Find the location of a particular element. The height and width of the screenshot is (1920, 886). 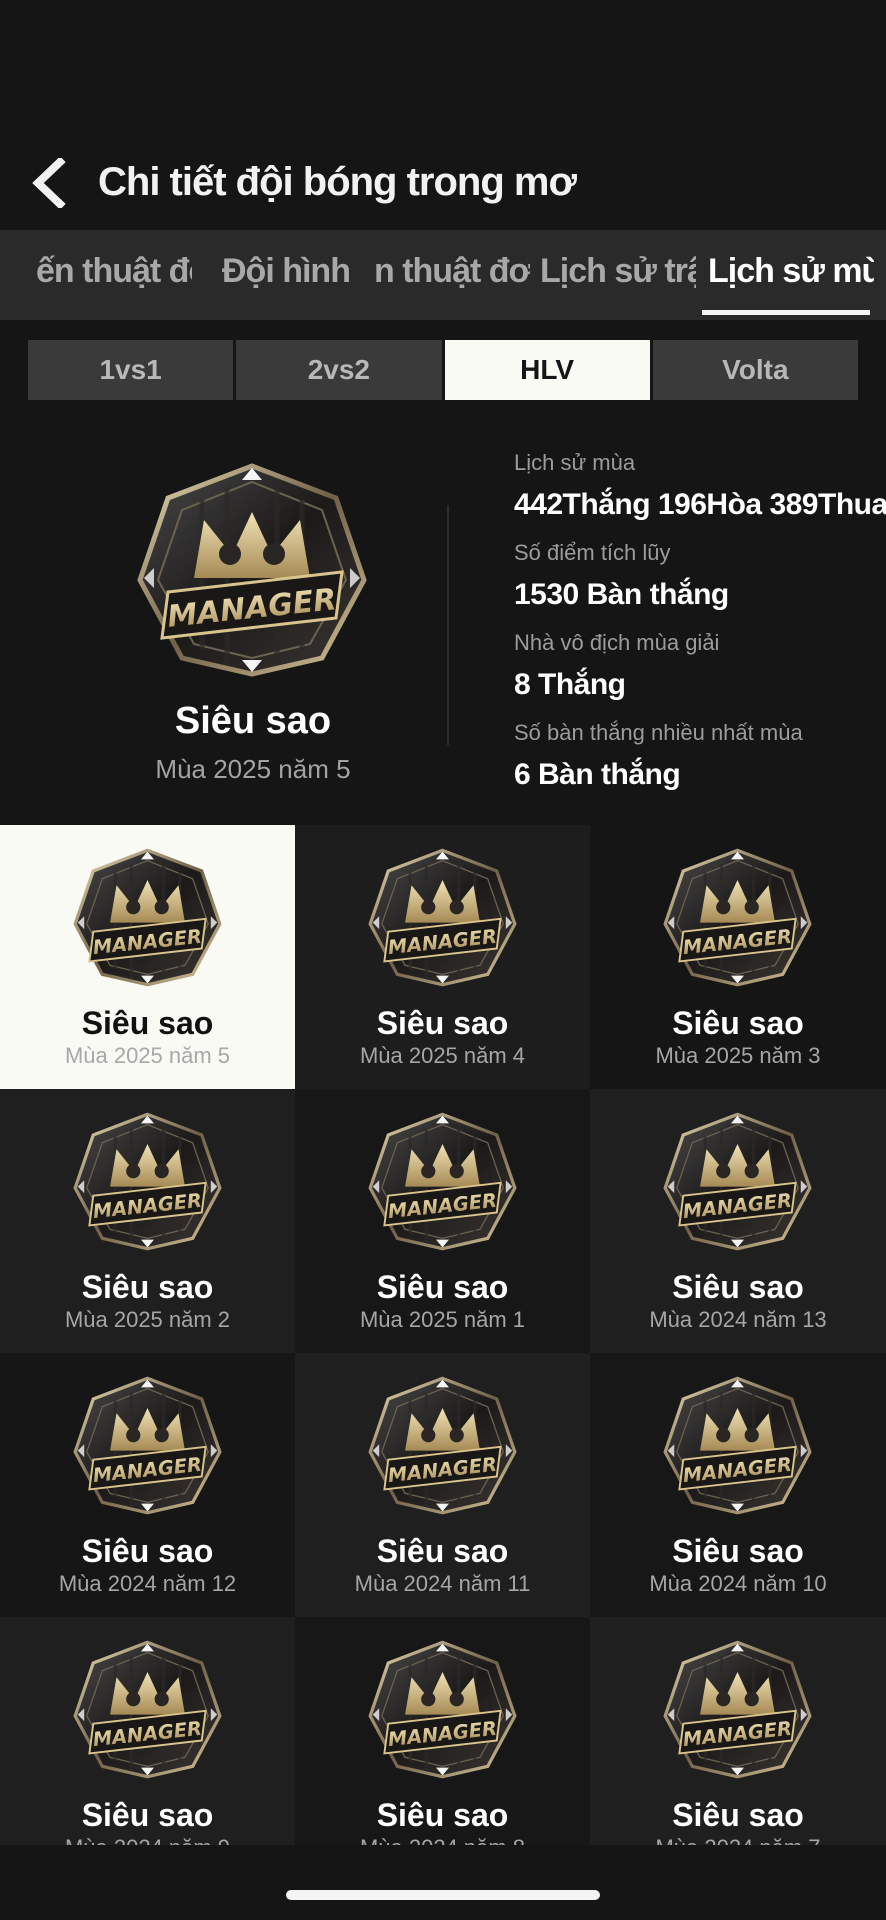

season-card: MANAGER Siêu sao Mùa 2024 năm 12 is located at coordinates (147, 1485).